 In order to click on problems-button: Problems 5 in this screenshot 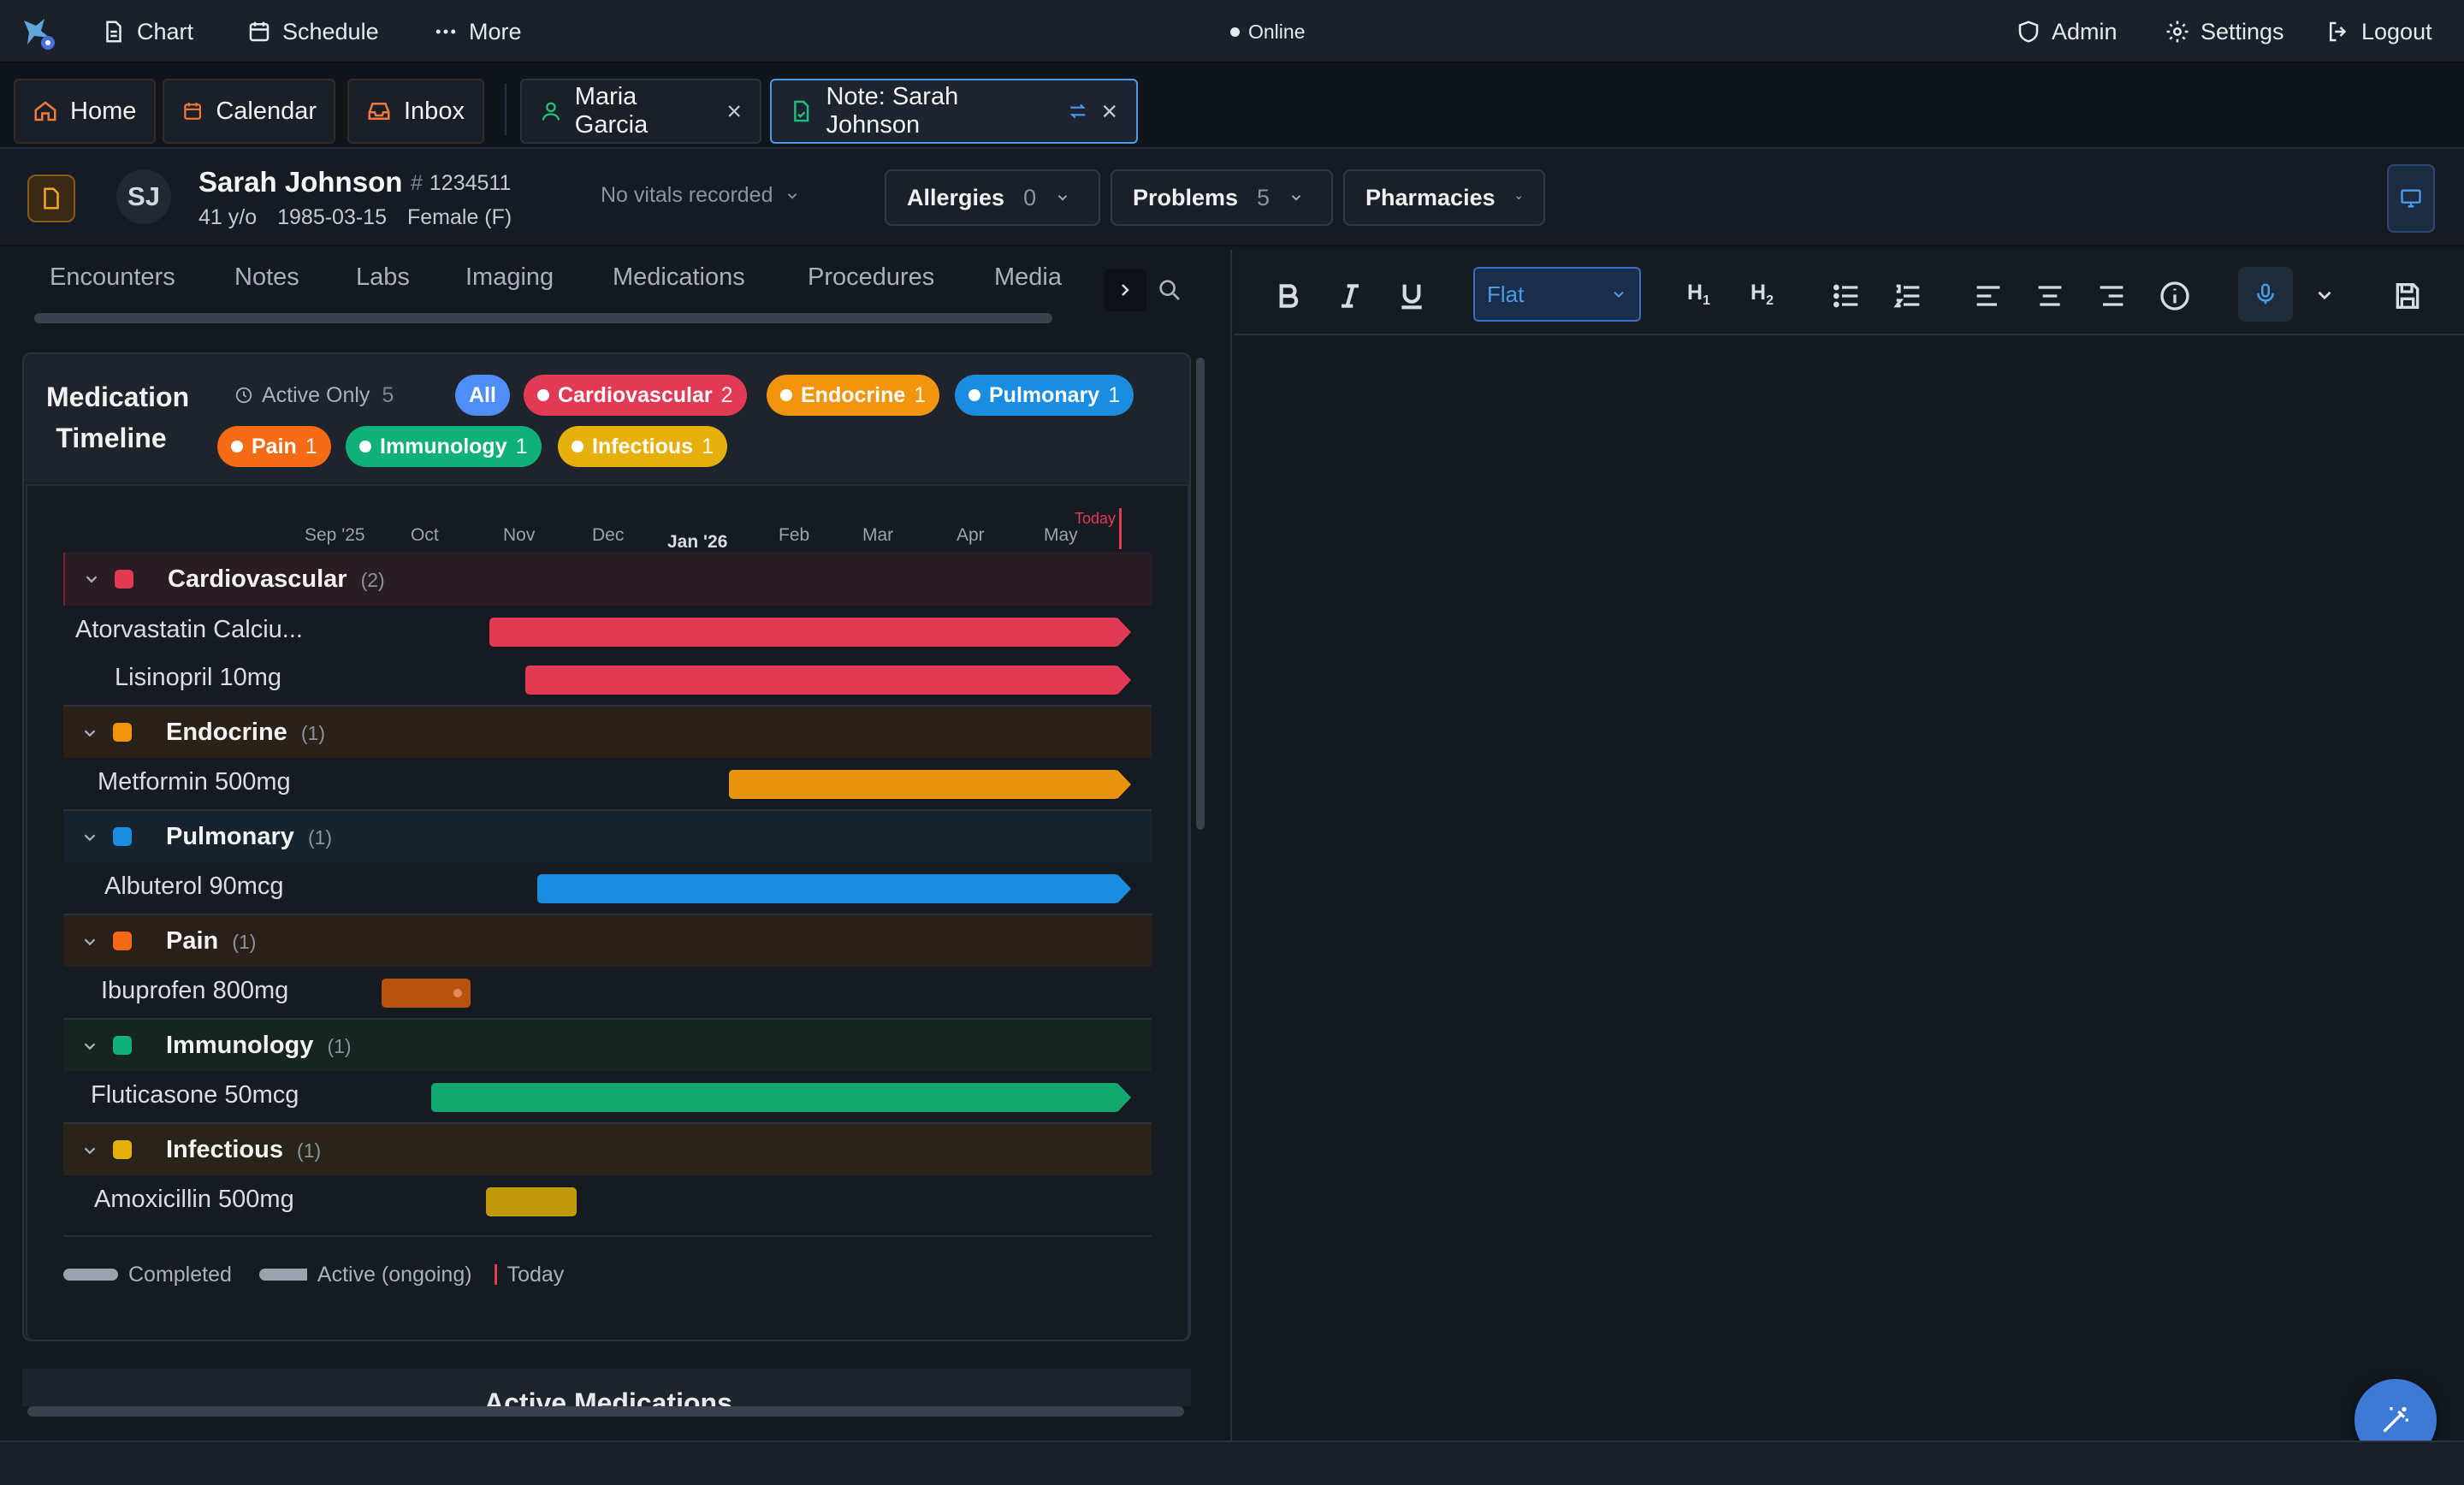, I will do `click(1222, 197)`.